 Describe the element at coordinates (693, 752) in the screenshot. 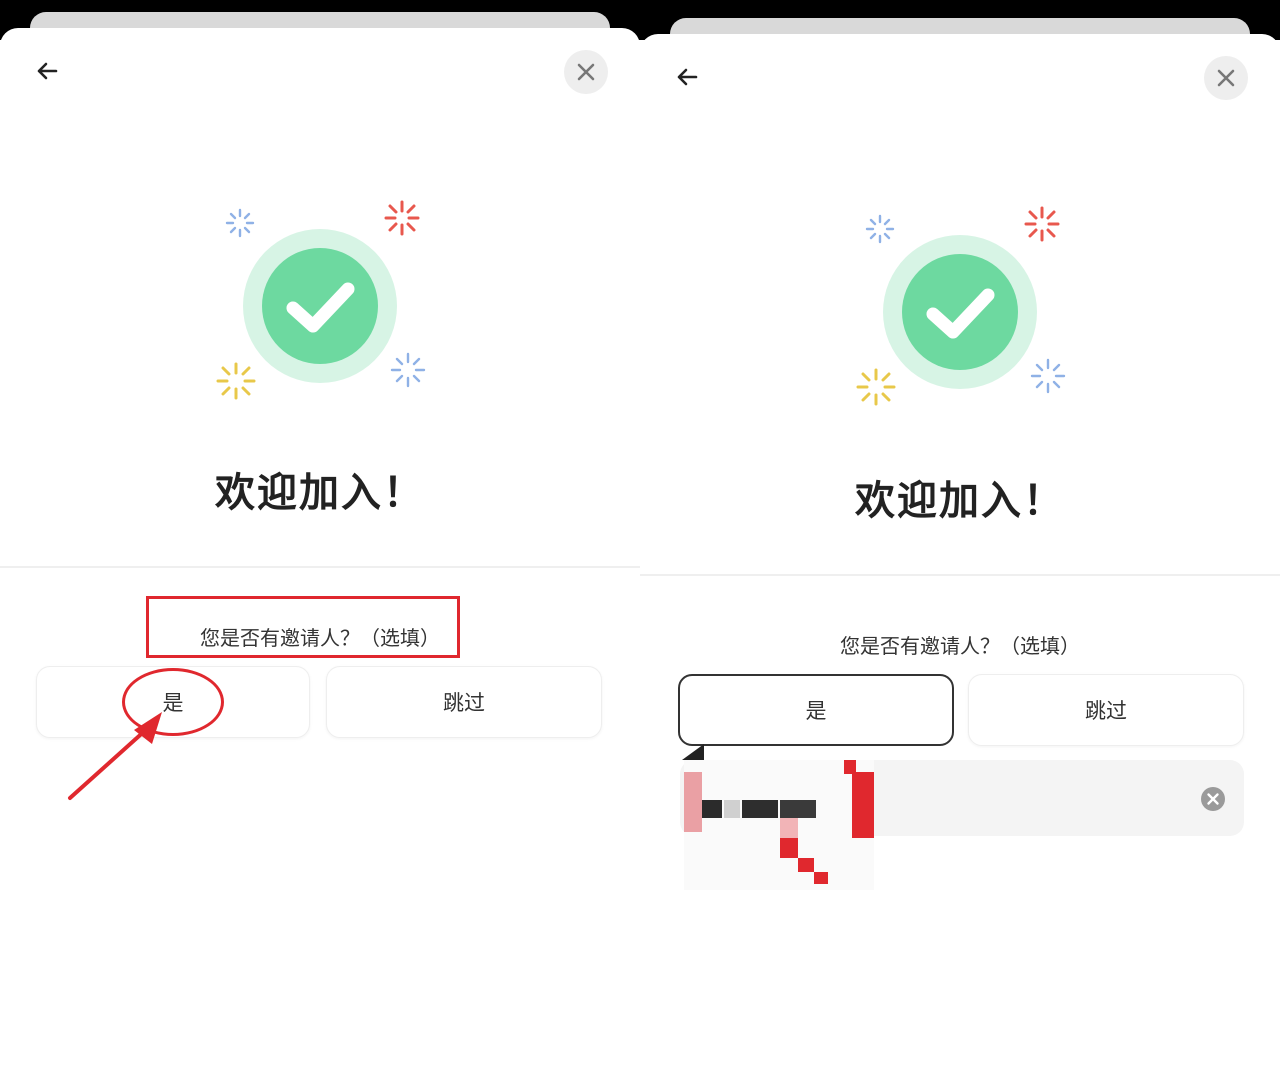

I see `tooltip-pointer` at that location.